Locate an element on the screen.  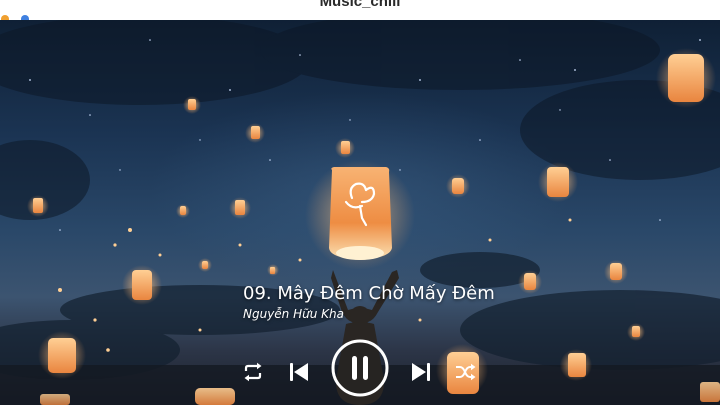
shuffle-button is located at coordinates (466, 372).